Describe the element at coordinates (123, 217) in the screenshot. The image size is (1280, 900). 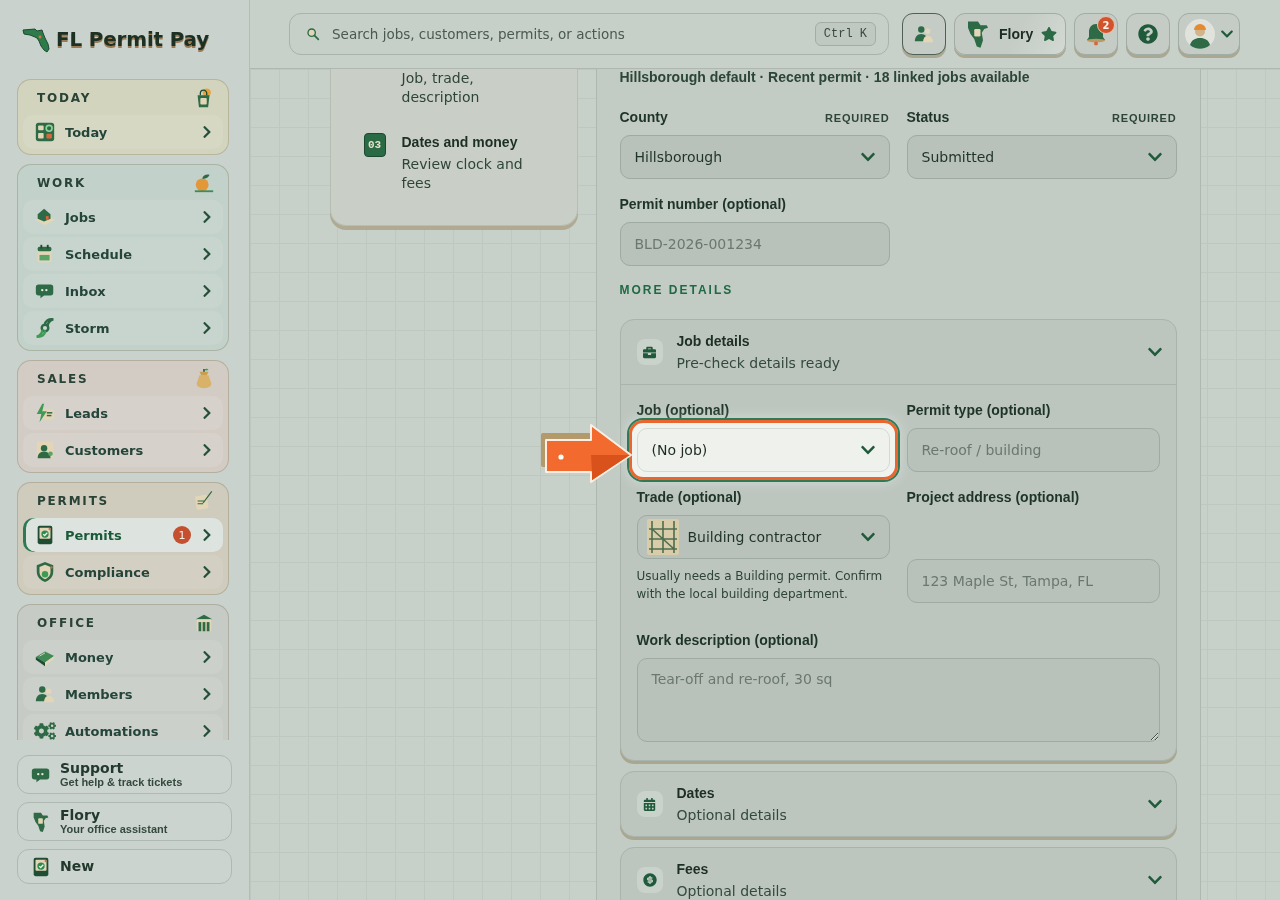
I see `nav-item: Jobs` at that location.